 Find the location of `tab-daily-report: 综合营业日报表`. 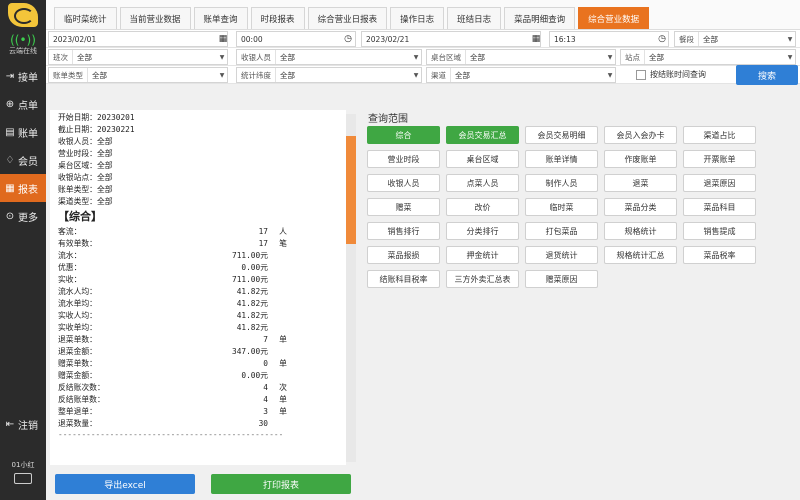

tab-daily-report: 综合营业日报表 is located at coordinates (347, 18).